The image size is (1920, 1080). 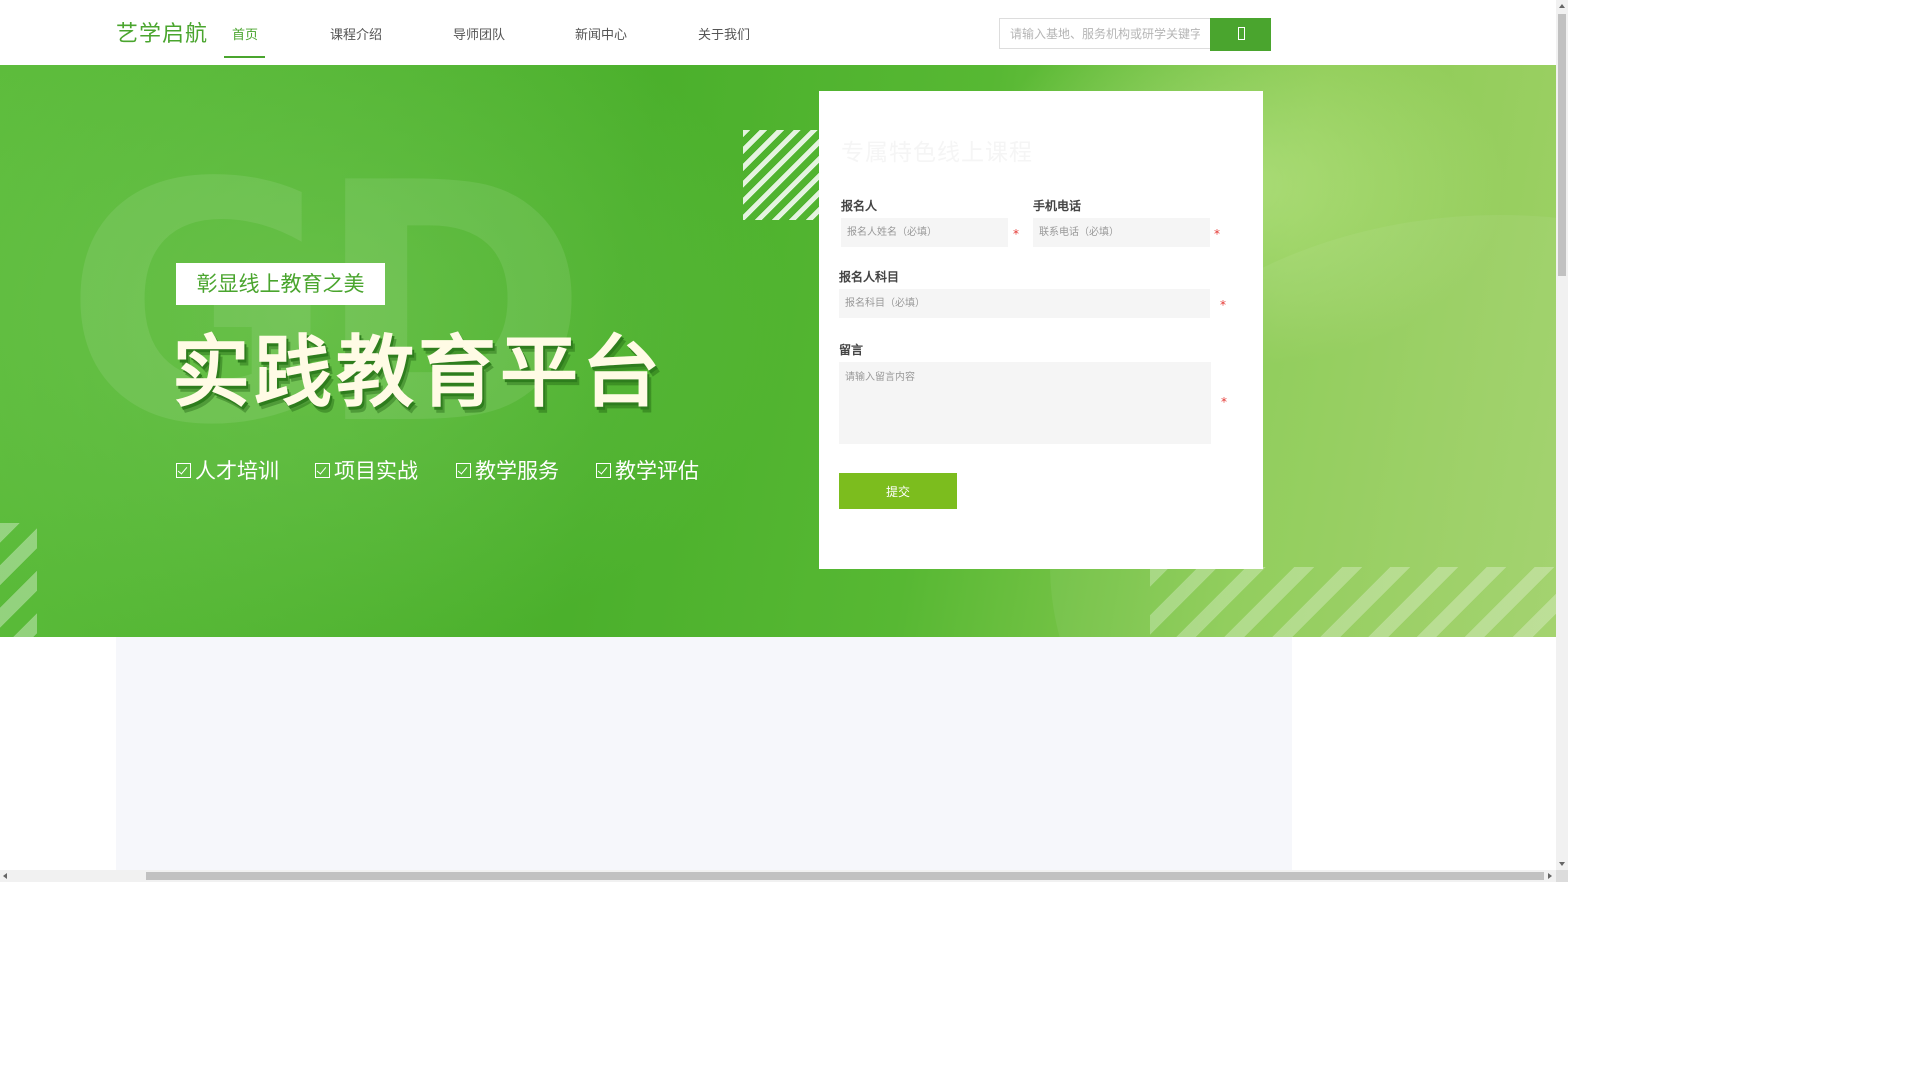 What do you see at coordinates (937, 153) in the screenshot?
I see `form-title: 专属特色线上课程` at bounding box center [937, 153].